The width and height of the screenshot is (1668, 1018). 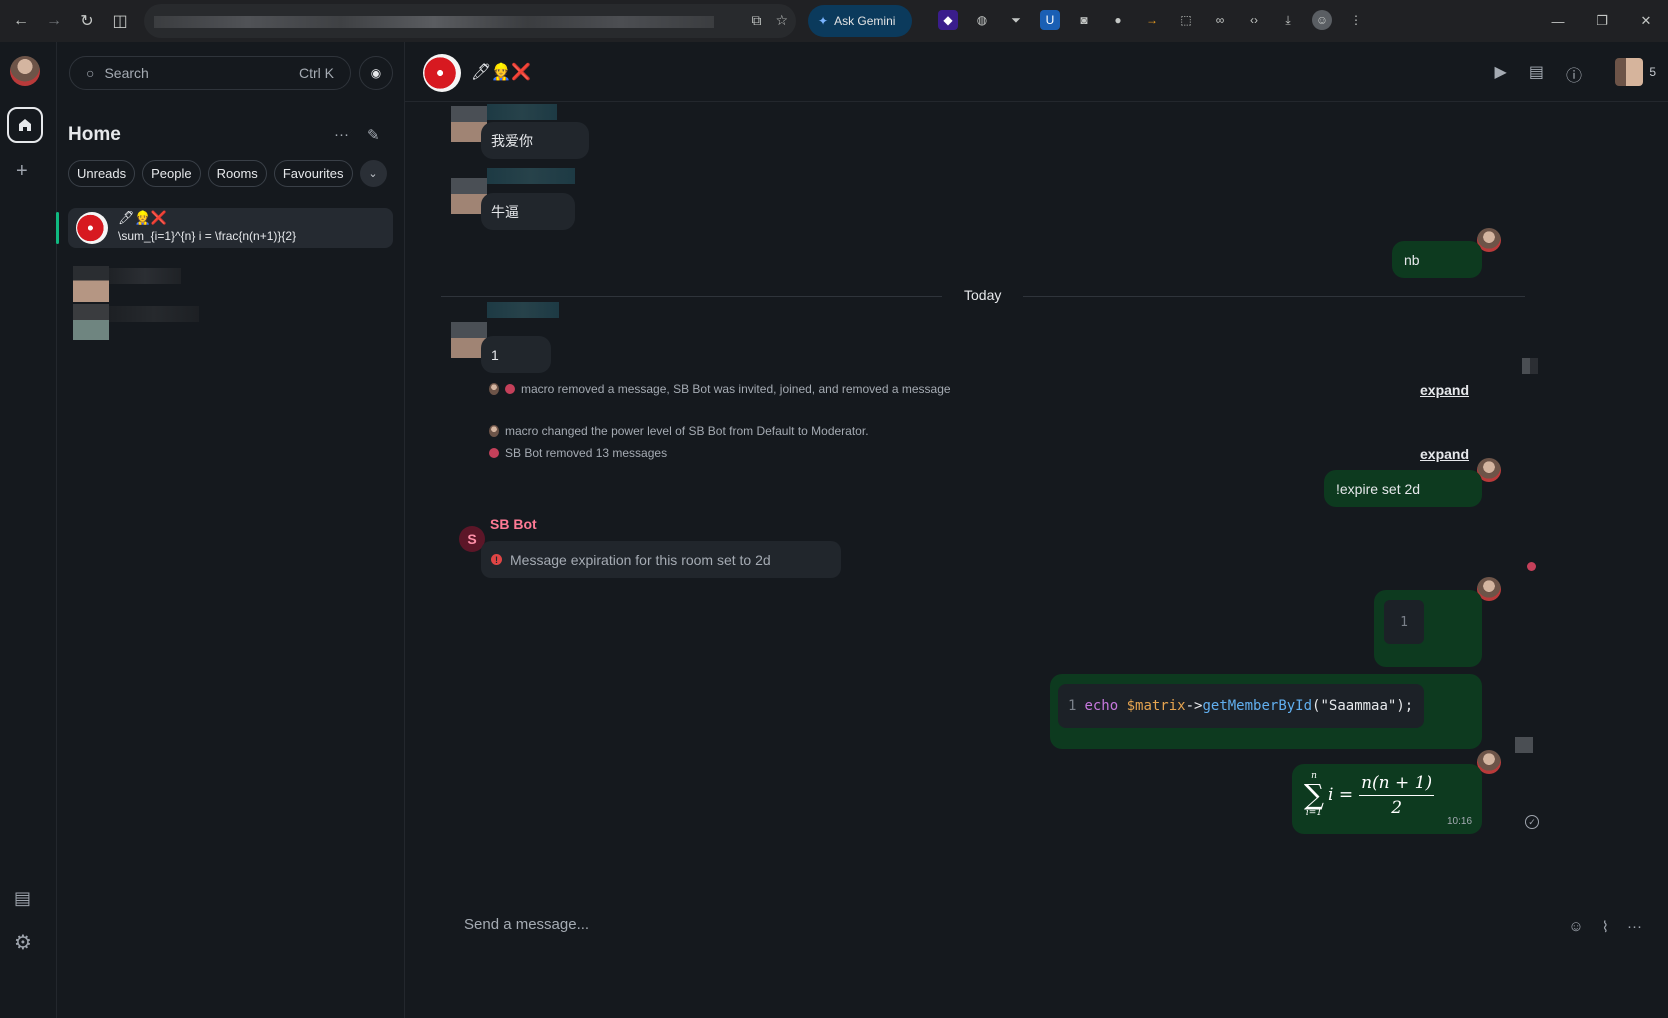 What do you see at coordinates (126, 73) in the screenshot?
I see `search-placeholder: Search` at bounding box center [126, 73].